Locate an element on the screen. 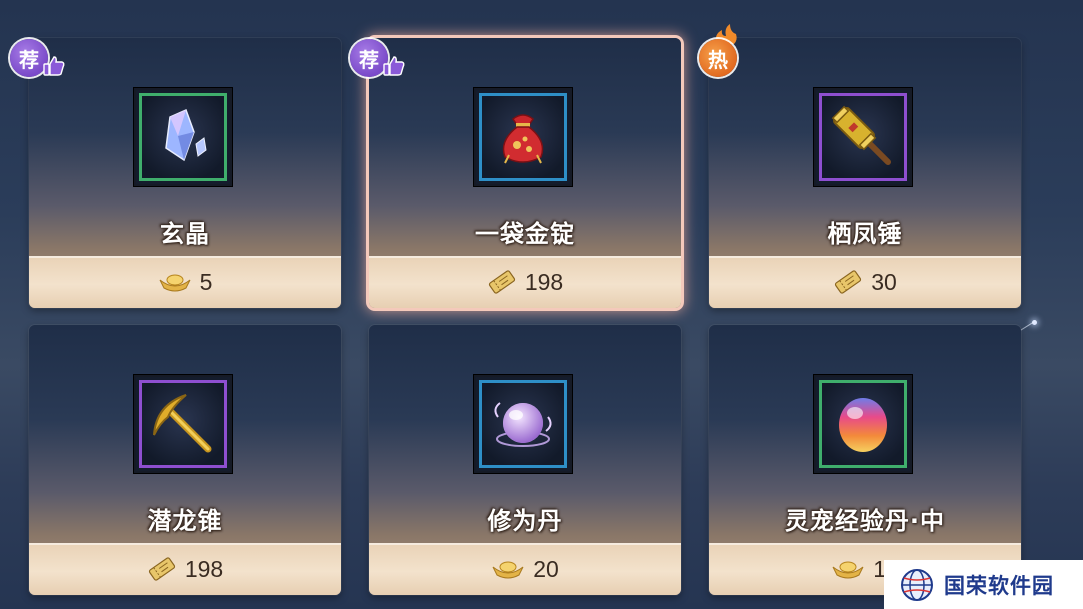 Image resolution: width=1083 pixels, height=609 pixels. hammer-icon is located at coordinates (861, 135).